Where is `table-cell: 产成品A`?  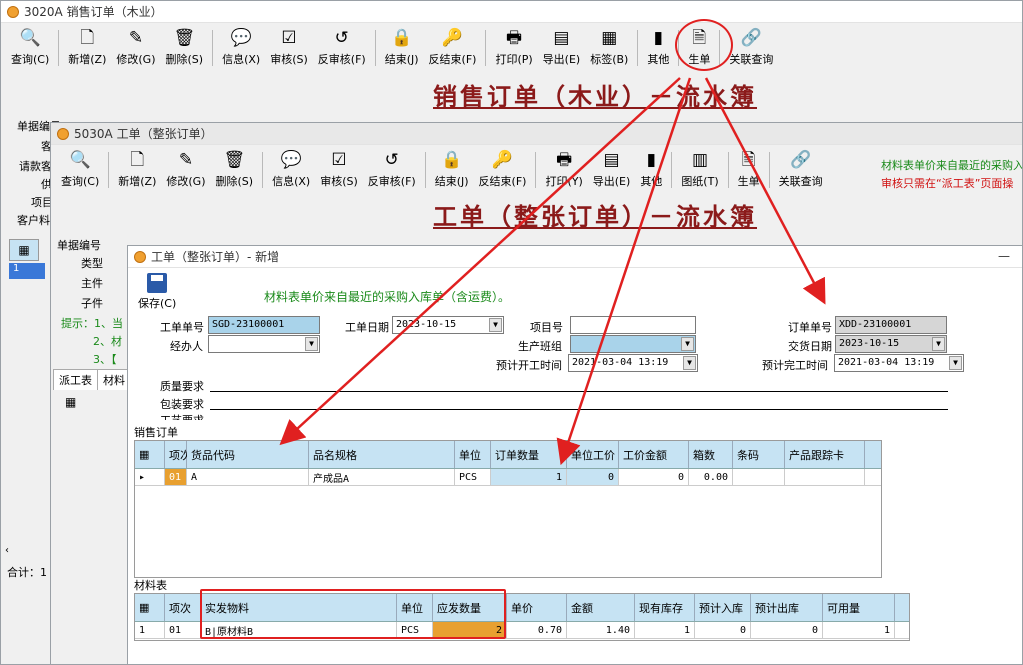 table-cell: 产成品A is located at coordinates (382, 477).